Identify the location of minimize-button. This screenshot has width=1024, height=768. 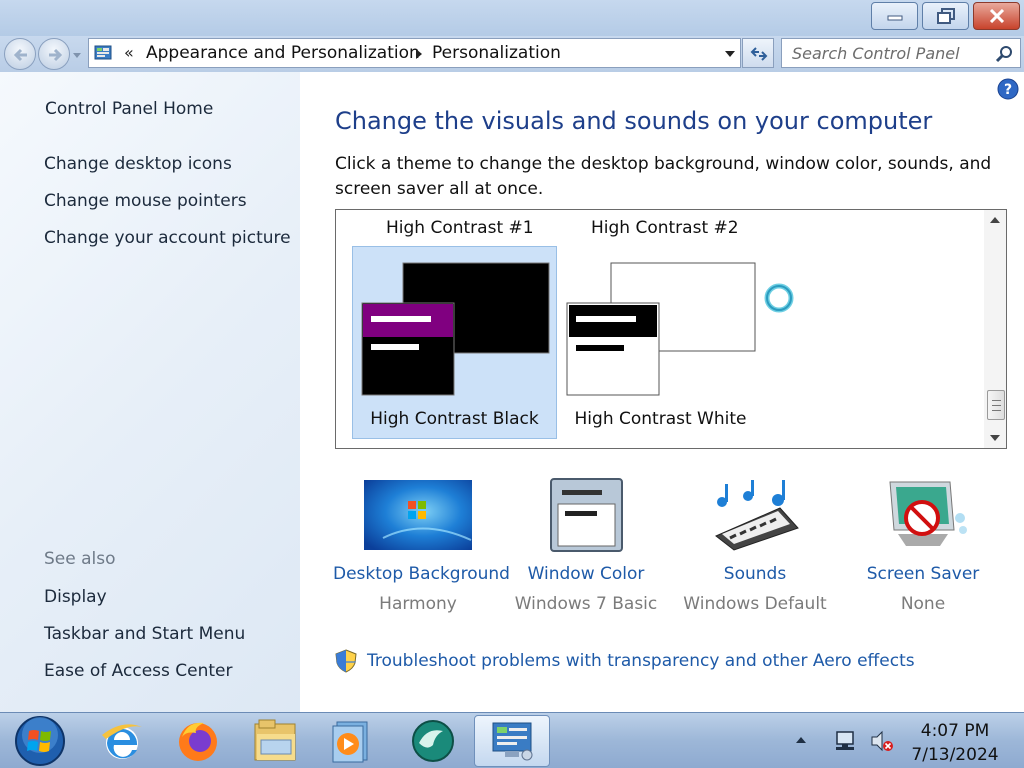
(894, 16).